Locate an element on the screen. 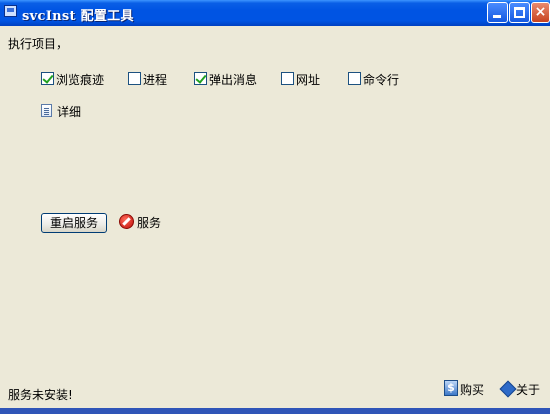  detail-label: 详细 is located at coordinates (69, 112).